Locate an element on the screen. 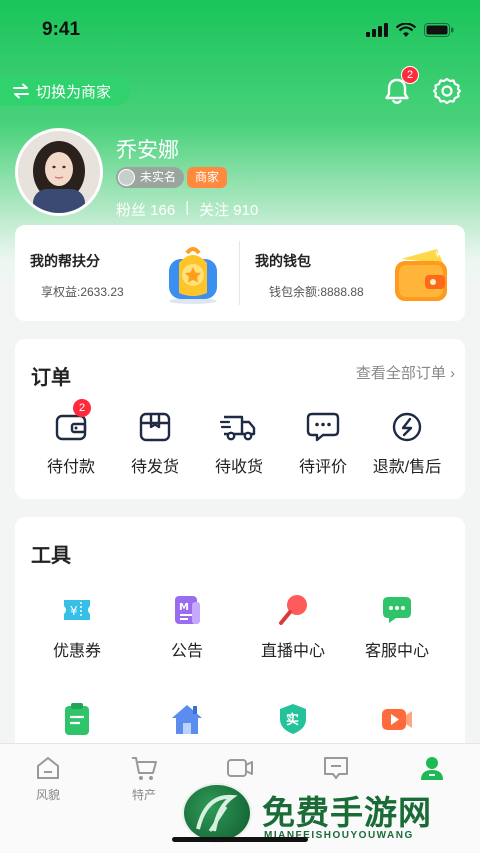 The image size is (480, 853). avatar-image is located at coordinates (59, 172).